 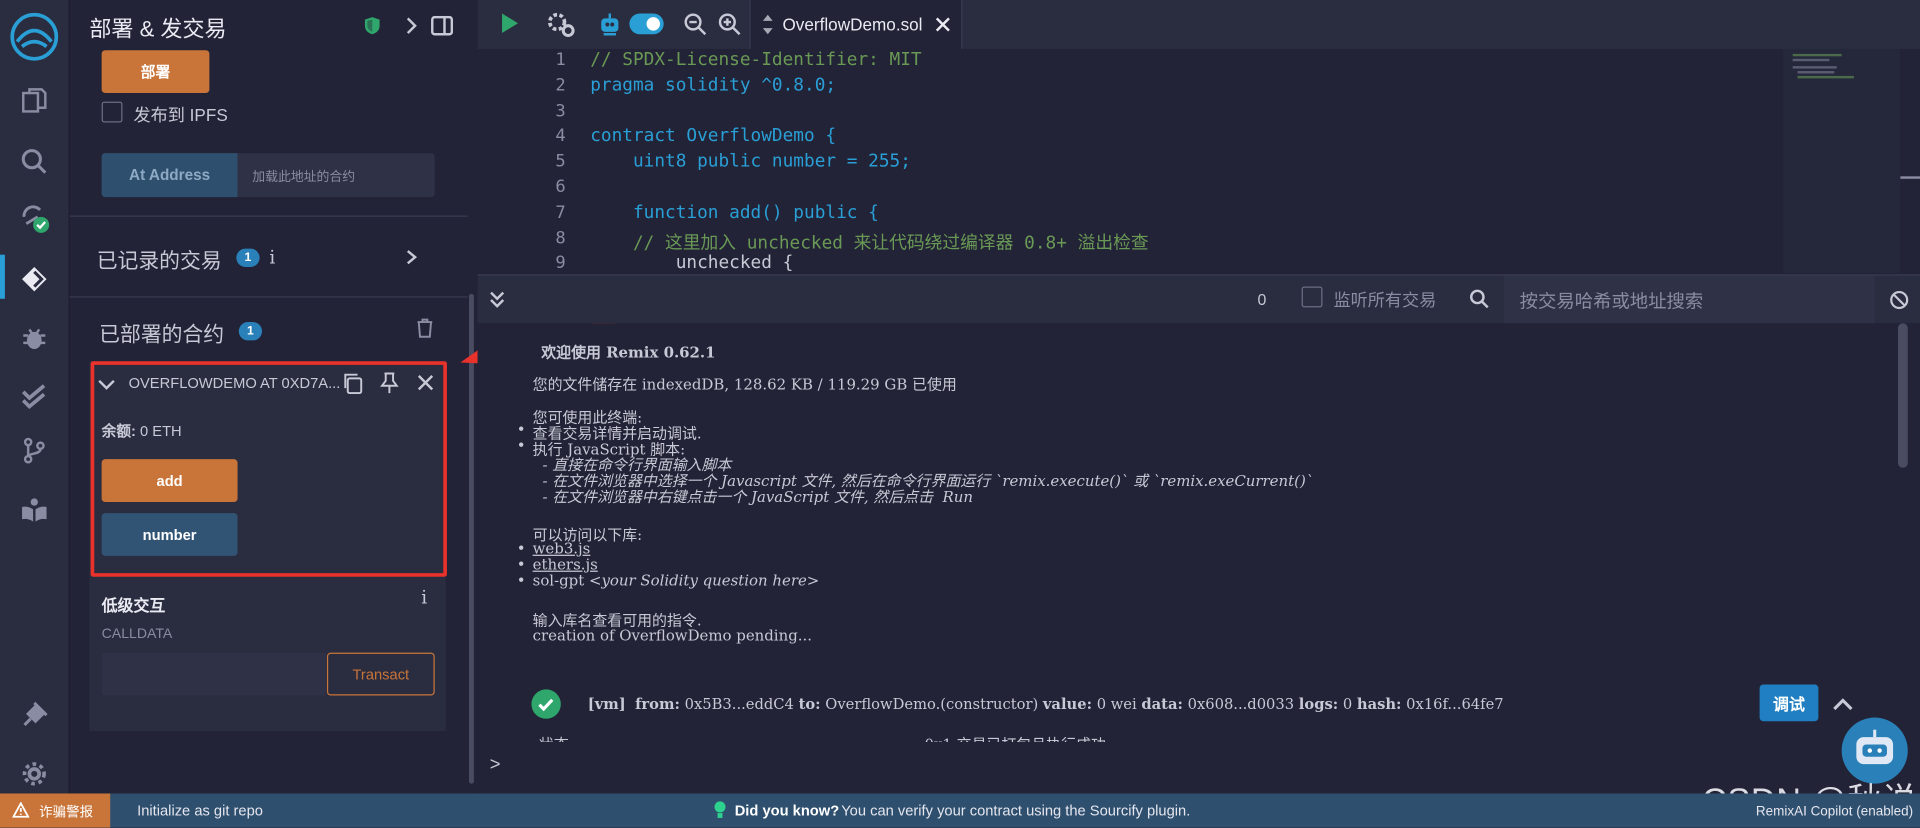 I want to click on plugin-manager-icon, so click(x=34, y=715).